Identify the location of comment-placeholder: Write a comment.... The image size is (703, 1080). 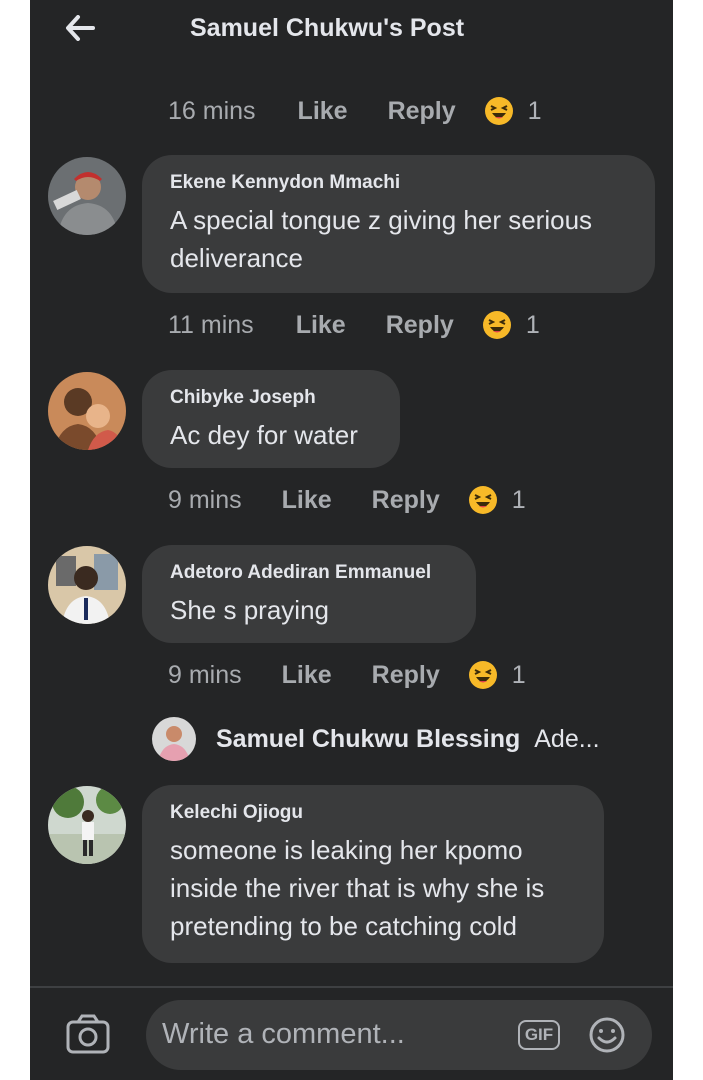
(283, 1034).